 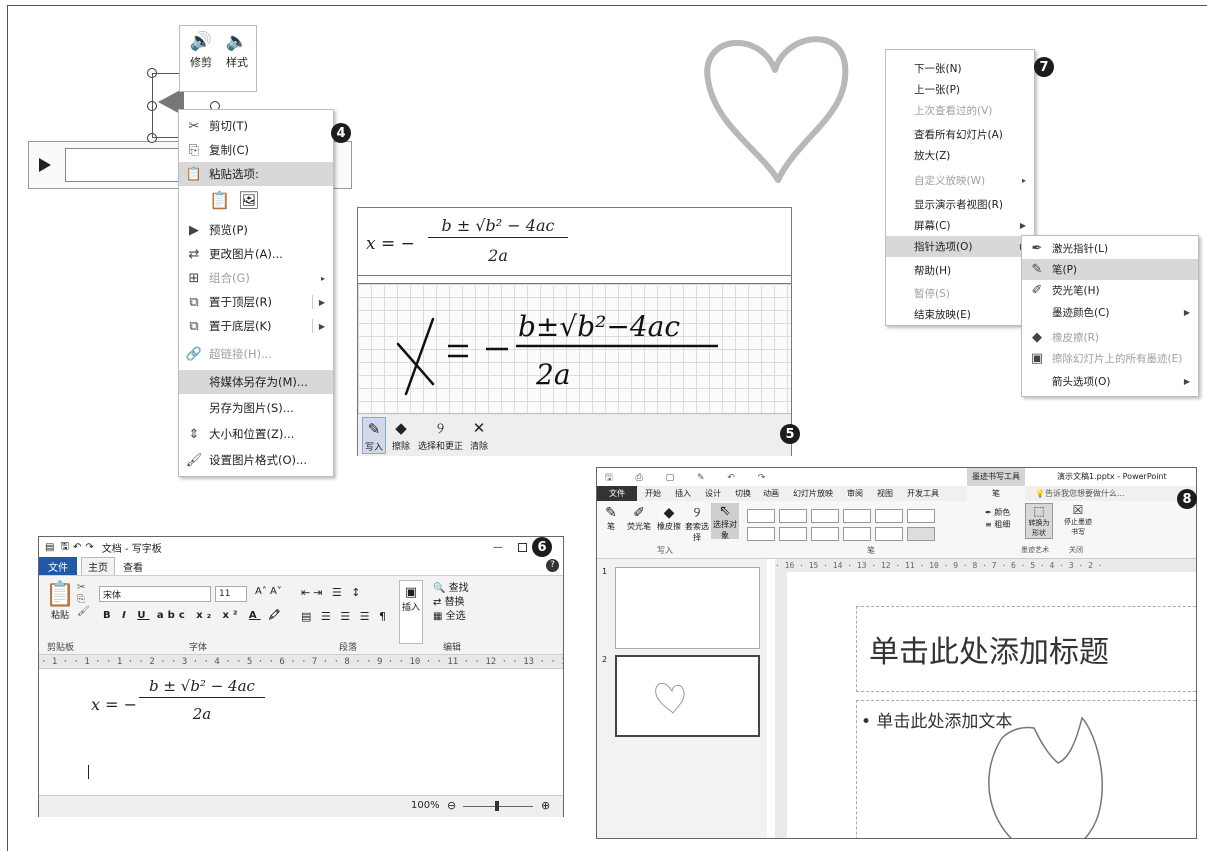 I want to click on menu-item-bring-to-front: ⧉ 置于顶层(R) ▶, so click(x=256, y=302).